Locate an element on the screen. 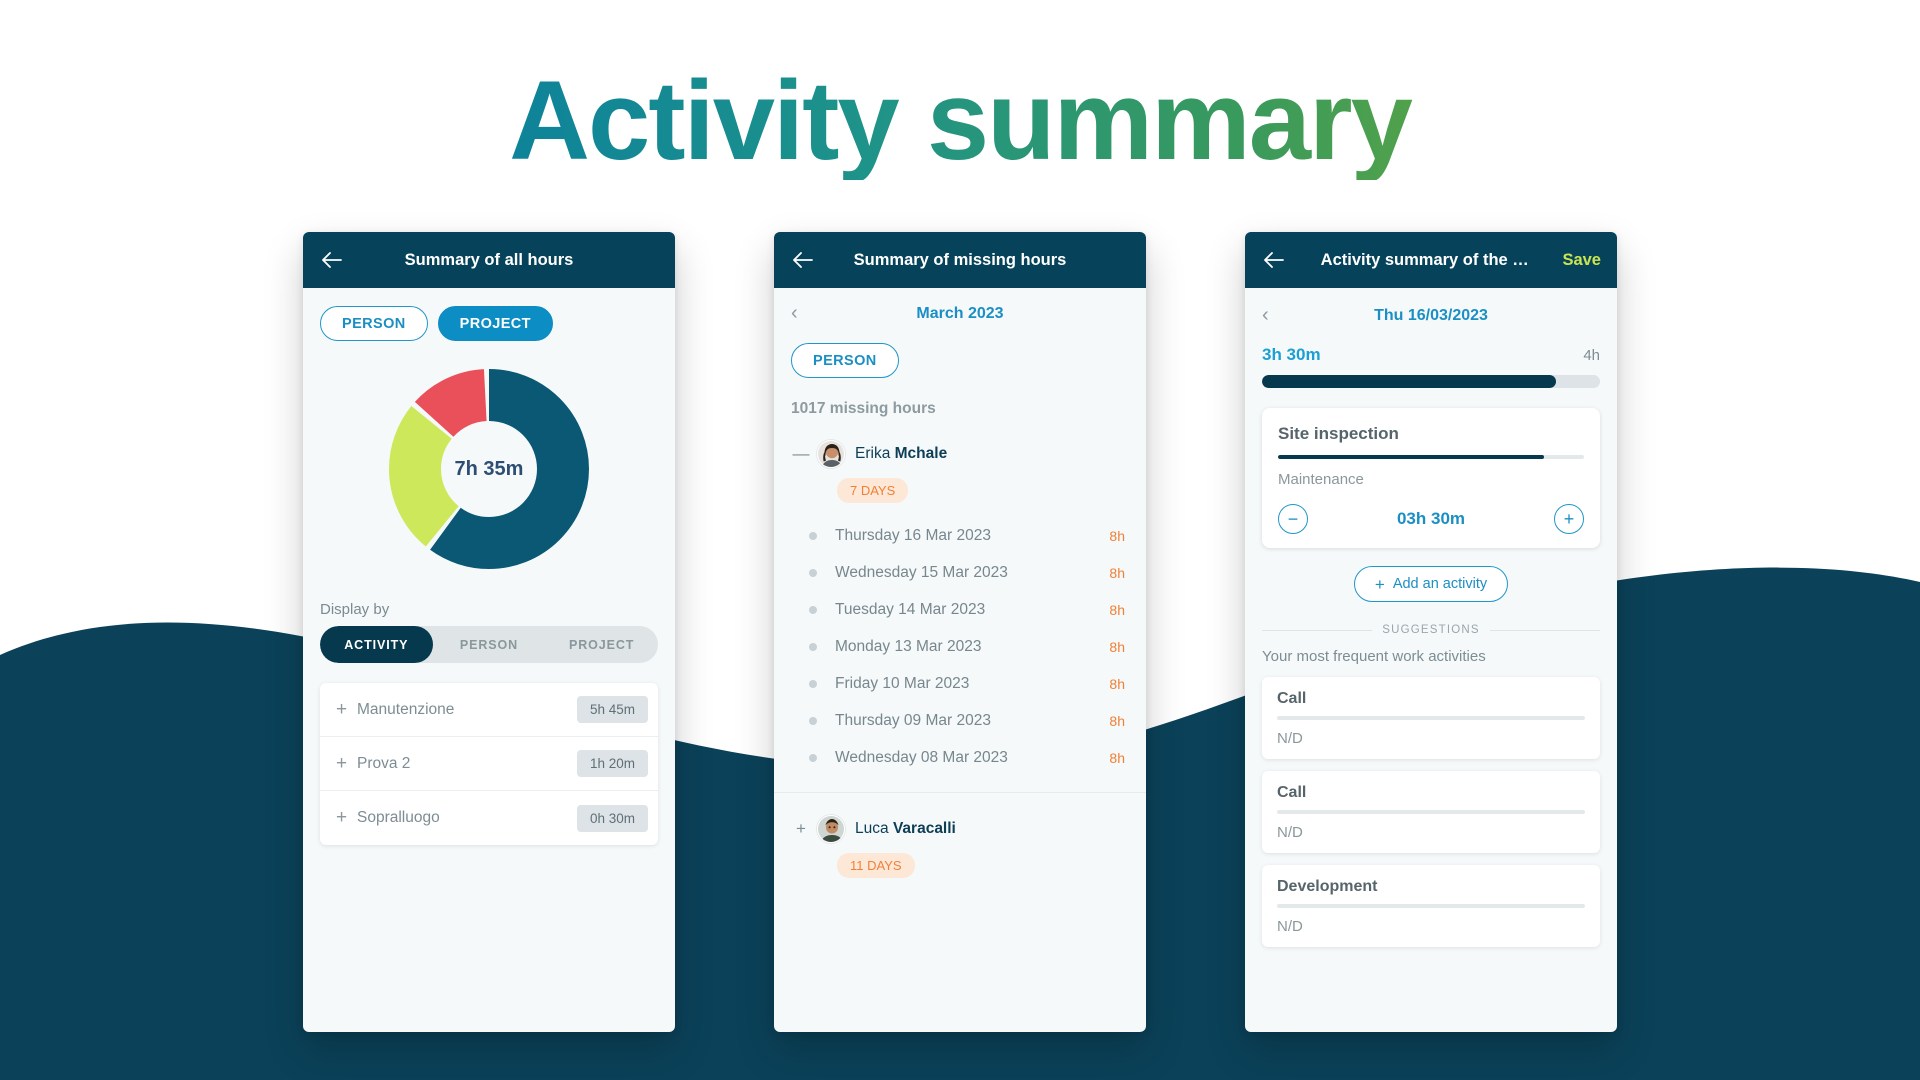  add-activity-button: + Add an activity is located at coordinates (1431, 584).